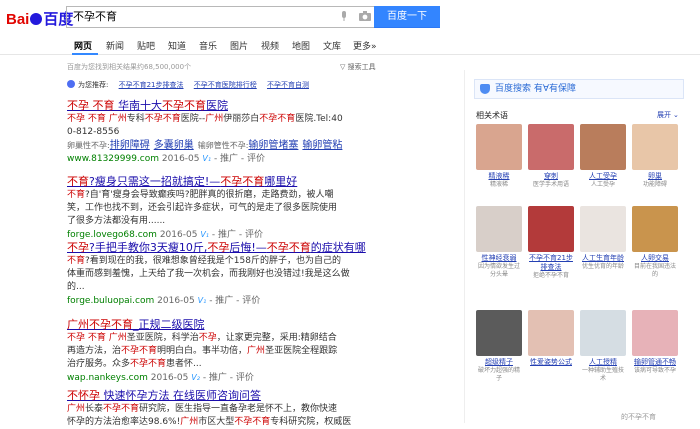 Image resolution: width=700 pixels, height=429 pixels. Describe the element at coordinates (498, 184) in the screenshot. I see `related-term-desc: 精液稀` at that location.